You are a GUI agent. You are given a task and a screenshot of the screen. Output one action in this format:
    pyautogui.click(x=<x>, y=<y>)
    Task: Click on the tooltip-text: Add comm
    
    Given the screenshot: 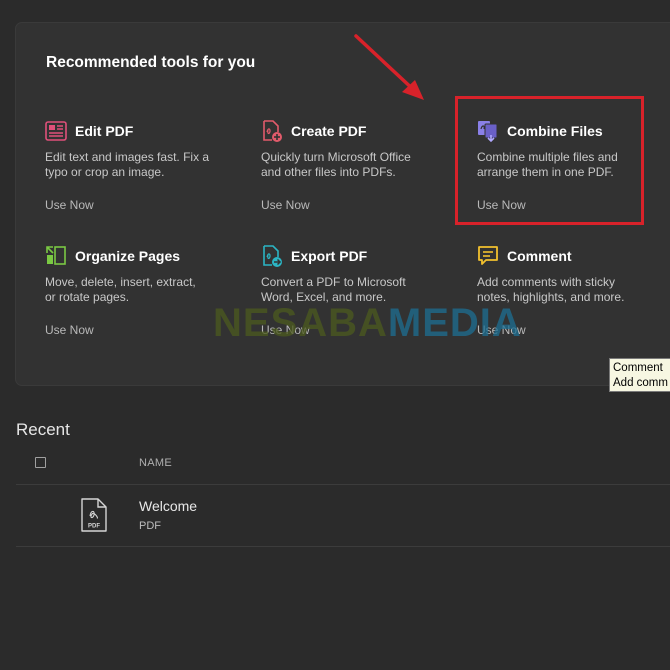 What is the action you would take?
    pyautogui.click(x=640, y=383)
    